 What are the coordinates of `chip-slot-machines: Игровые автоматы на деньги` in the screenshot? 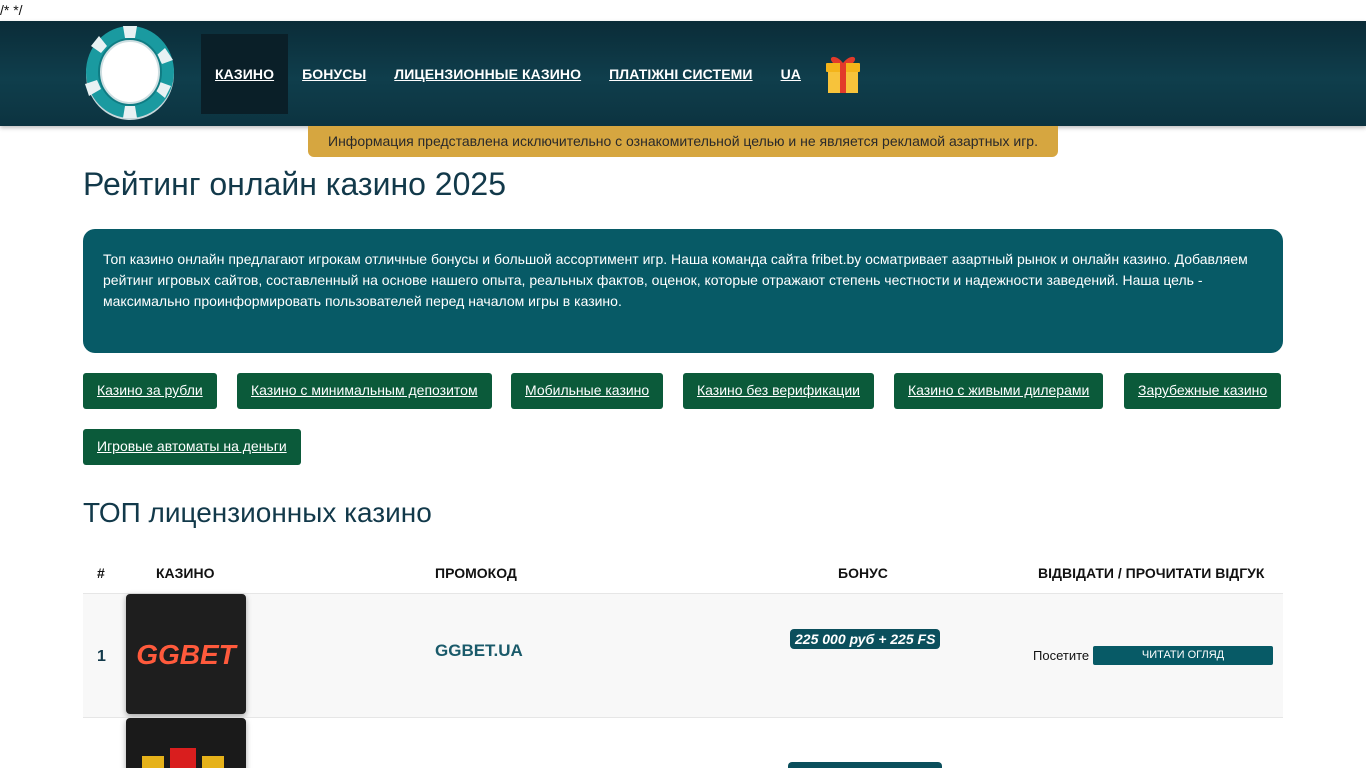 It's located at (192, 447).